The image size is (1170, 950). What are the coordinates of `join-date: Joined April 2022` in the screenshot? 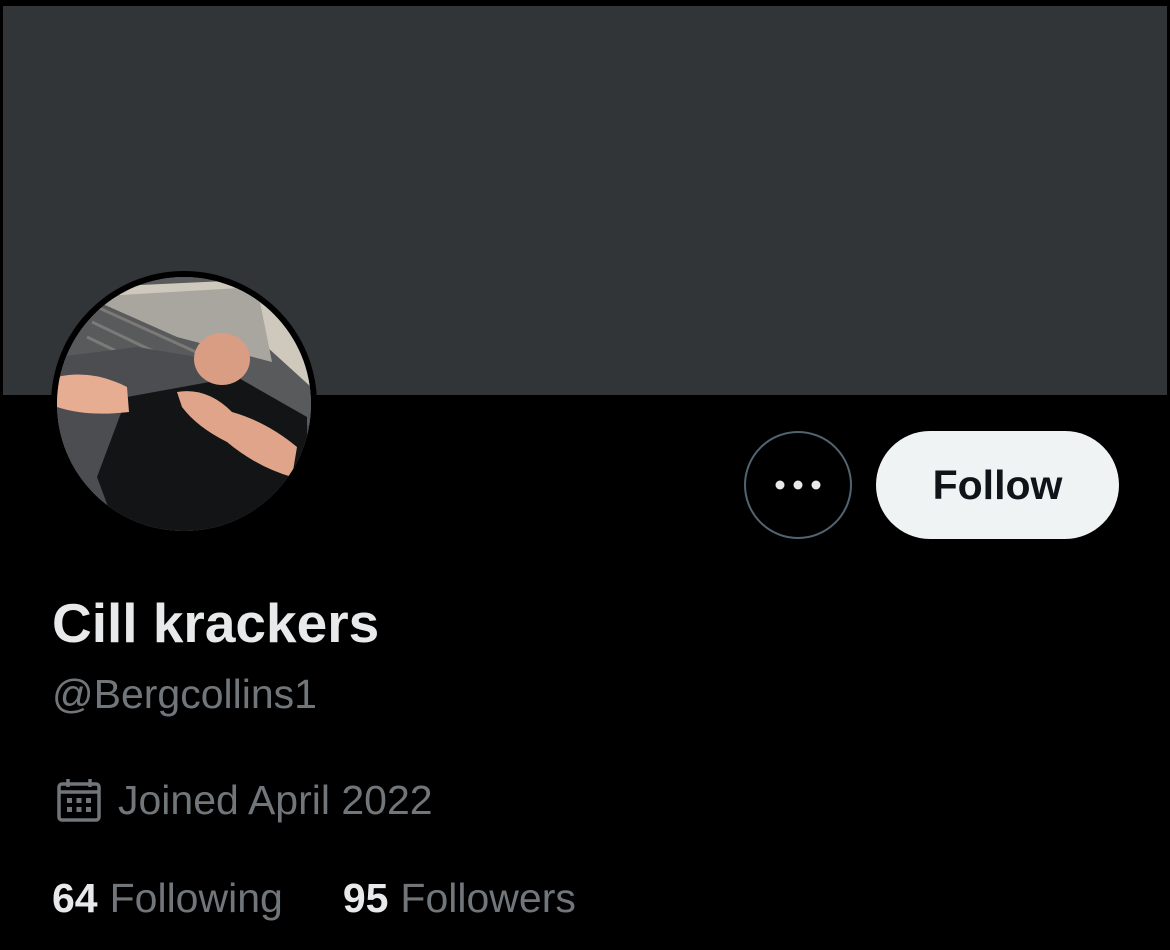 It's located at (244, 800).